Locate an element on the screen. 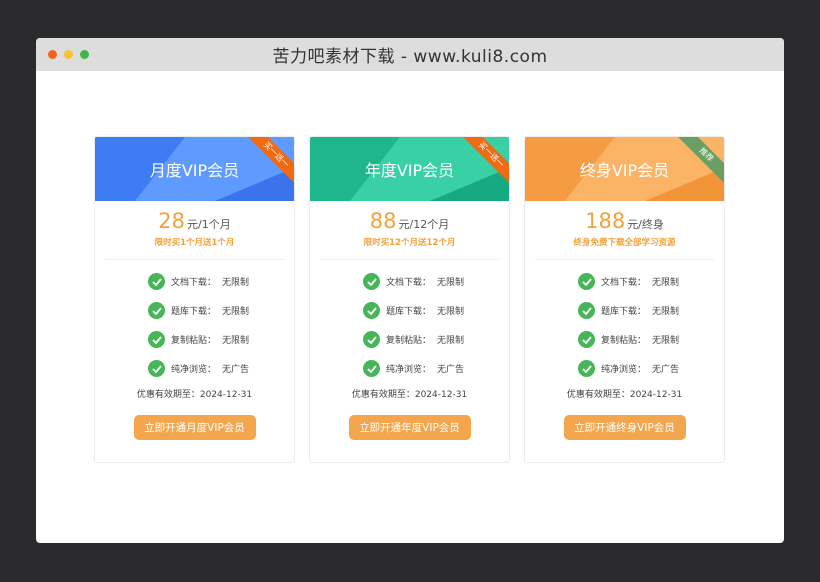 The image size is (820, 582). card-header: 终身VIP会员 推荐 is located at coordinates (624, 169).